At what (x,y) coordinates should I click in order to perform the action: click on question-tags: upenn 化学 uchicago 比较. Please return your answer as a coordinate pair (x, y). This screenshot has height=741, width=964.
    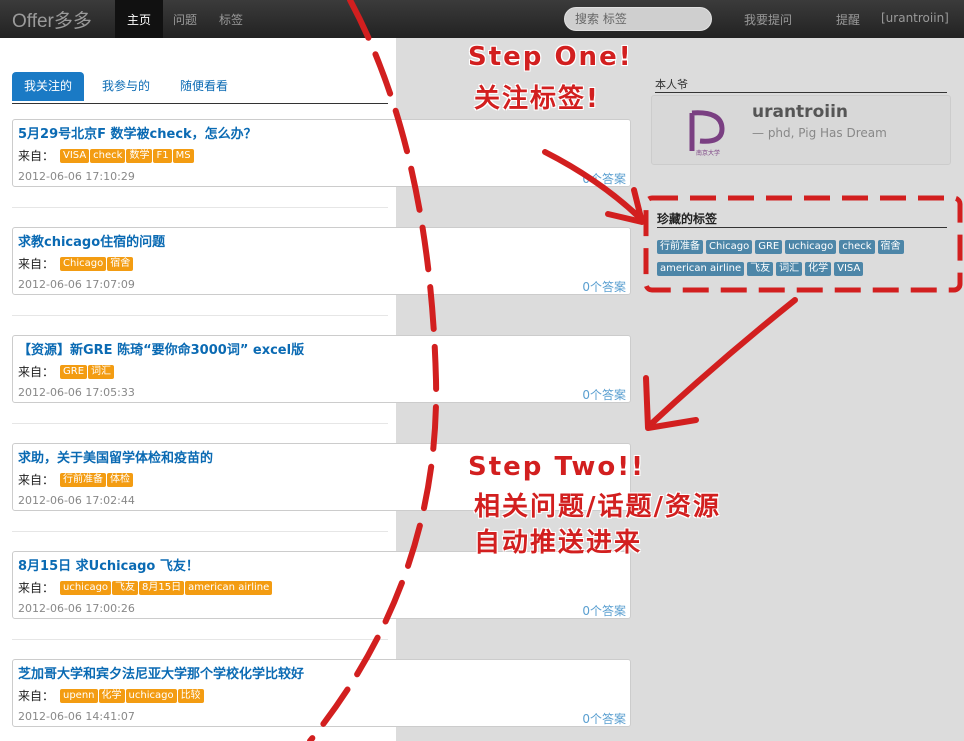
    Looking at the image, I should click on (132, 695).